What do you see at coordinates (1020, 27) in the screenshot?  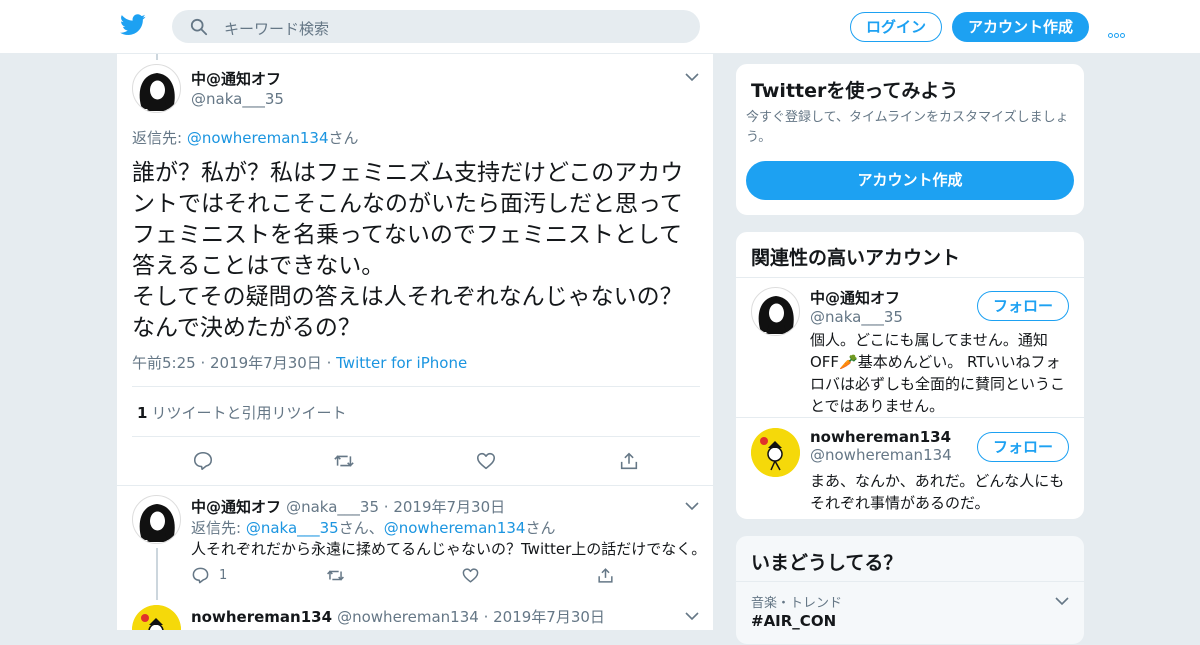 I see `signup-button: アカウント作成` at bounding box center [1020, 27].